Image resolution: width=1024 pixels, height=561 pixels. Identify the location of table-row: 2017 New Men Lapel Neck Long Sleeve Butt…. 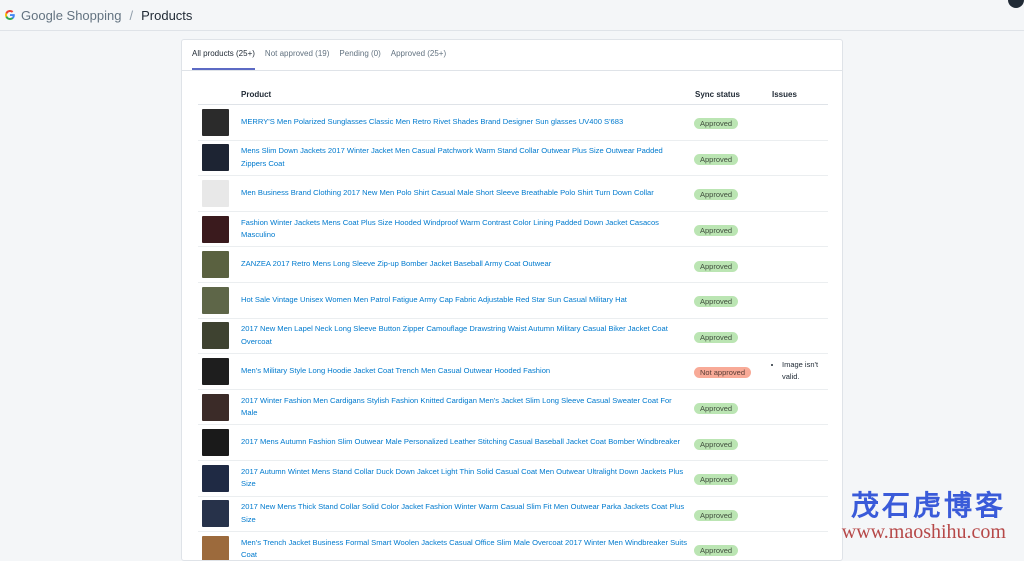
(513, 337).